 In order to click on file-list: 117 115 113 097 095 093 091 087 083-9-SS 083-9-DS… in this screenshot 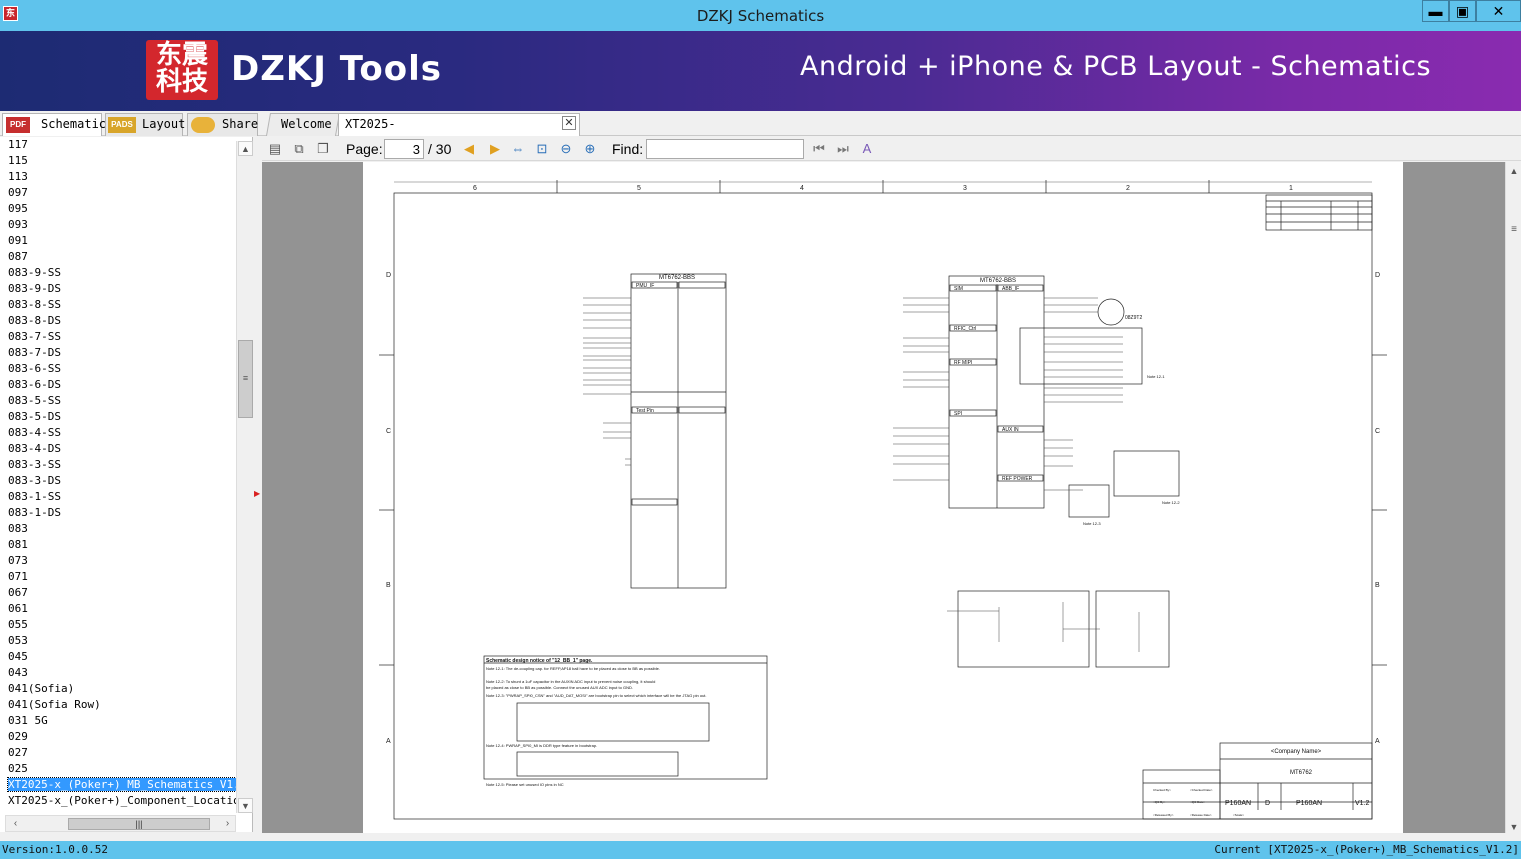, I will do `click(118, 475)`.